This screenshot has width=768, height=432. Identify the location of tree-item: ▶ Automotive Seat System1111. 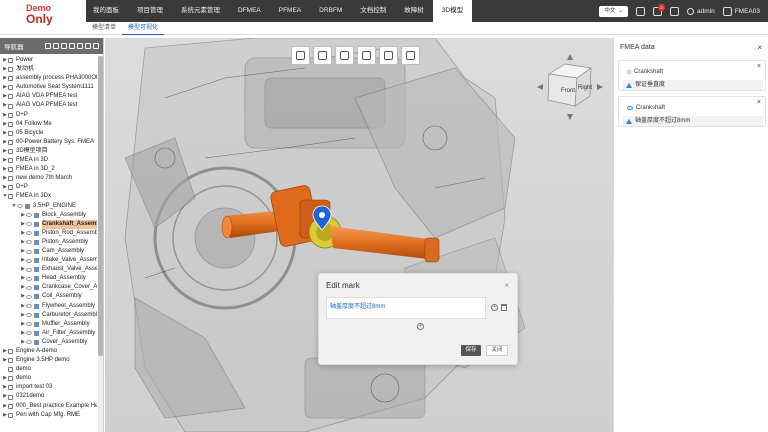
(48, 87).